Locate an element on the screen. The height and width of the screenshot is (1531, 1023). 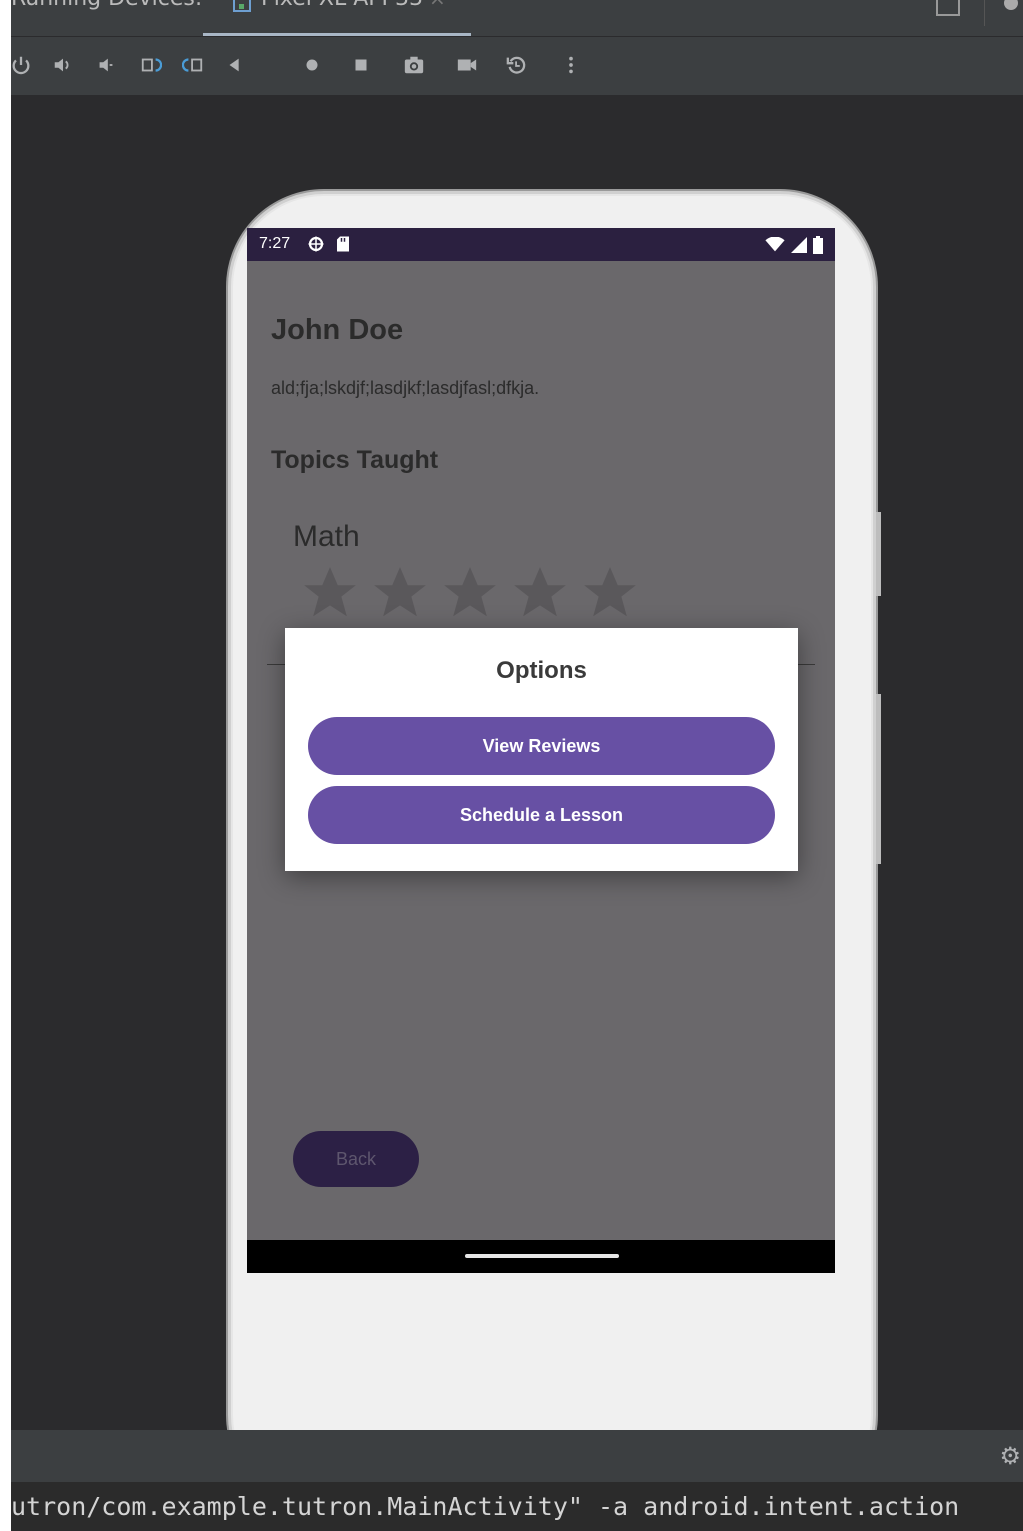
notification-icons is located at coordinates (329, 244).